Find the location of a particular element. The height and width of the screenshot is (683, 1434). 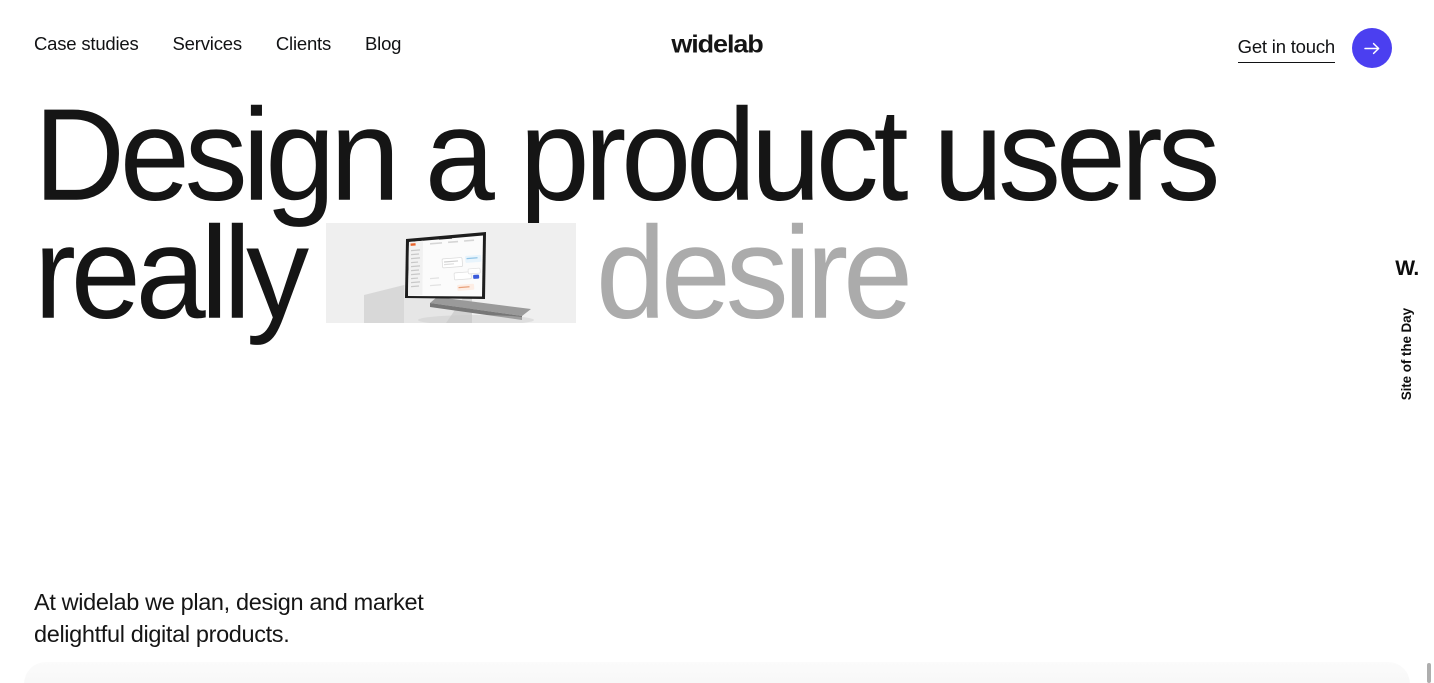

award-badge-label: Site of the Day is located at coordinates (1406, 354).